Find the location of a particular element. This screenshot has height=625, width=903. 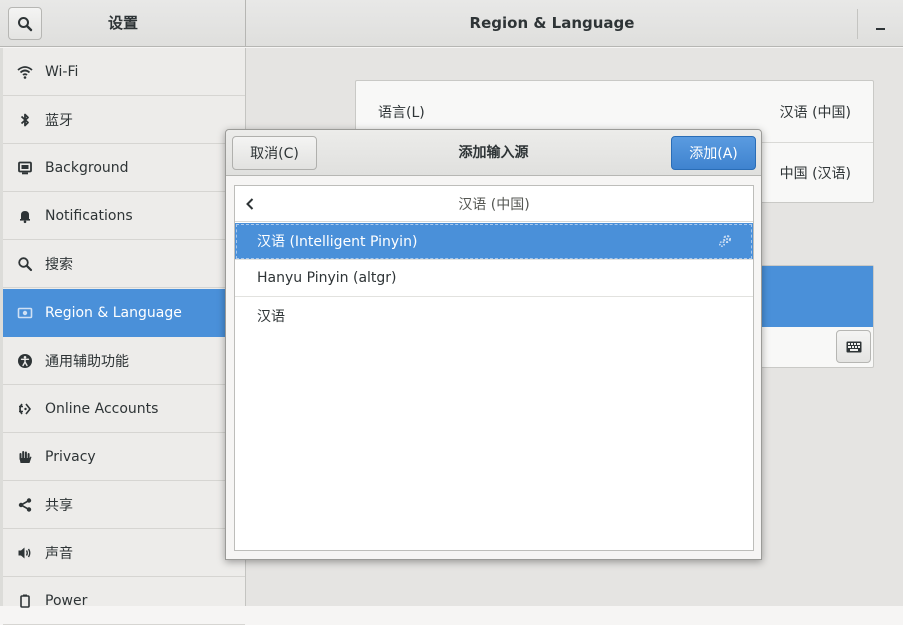

add-button: 添加(A) is located at coordinates (713, 153).